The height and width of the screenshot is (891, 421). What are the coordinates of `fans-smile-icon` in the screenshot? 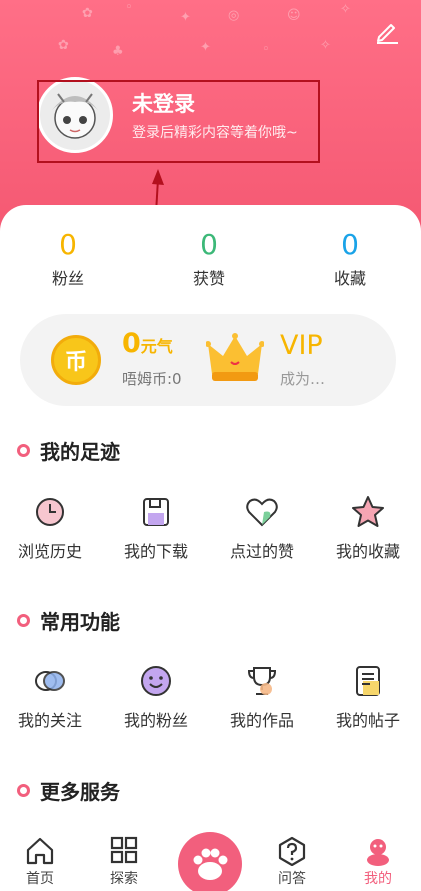 It's located at (156, 681).